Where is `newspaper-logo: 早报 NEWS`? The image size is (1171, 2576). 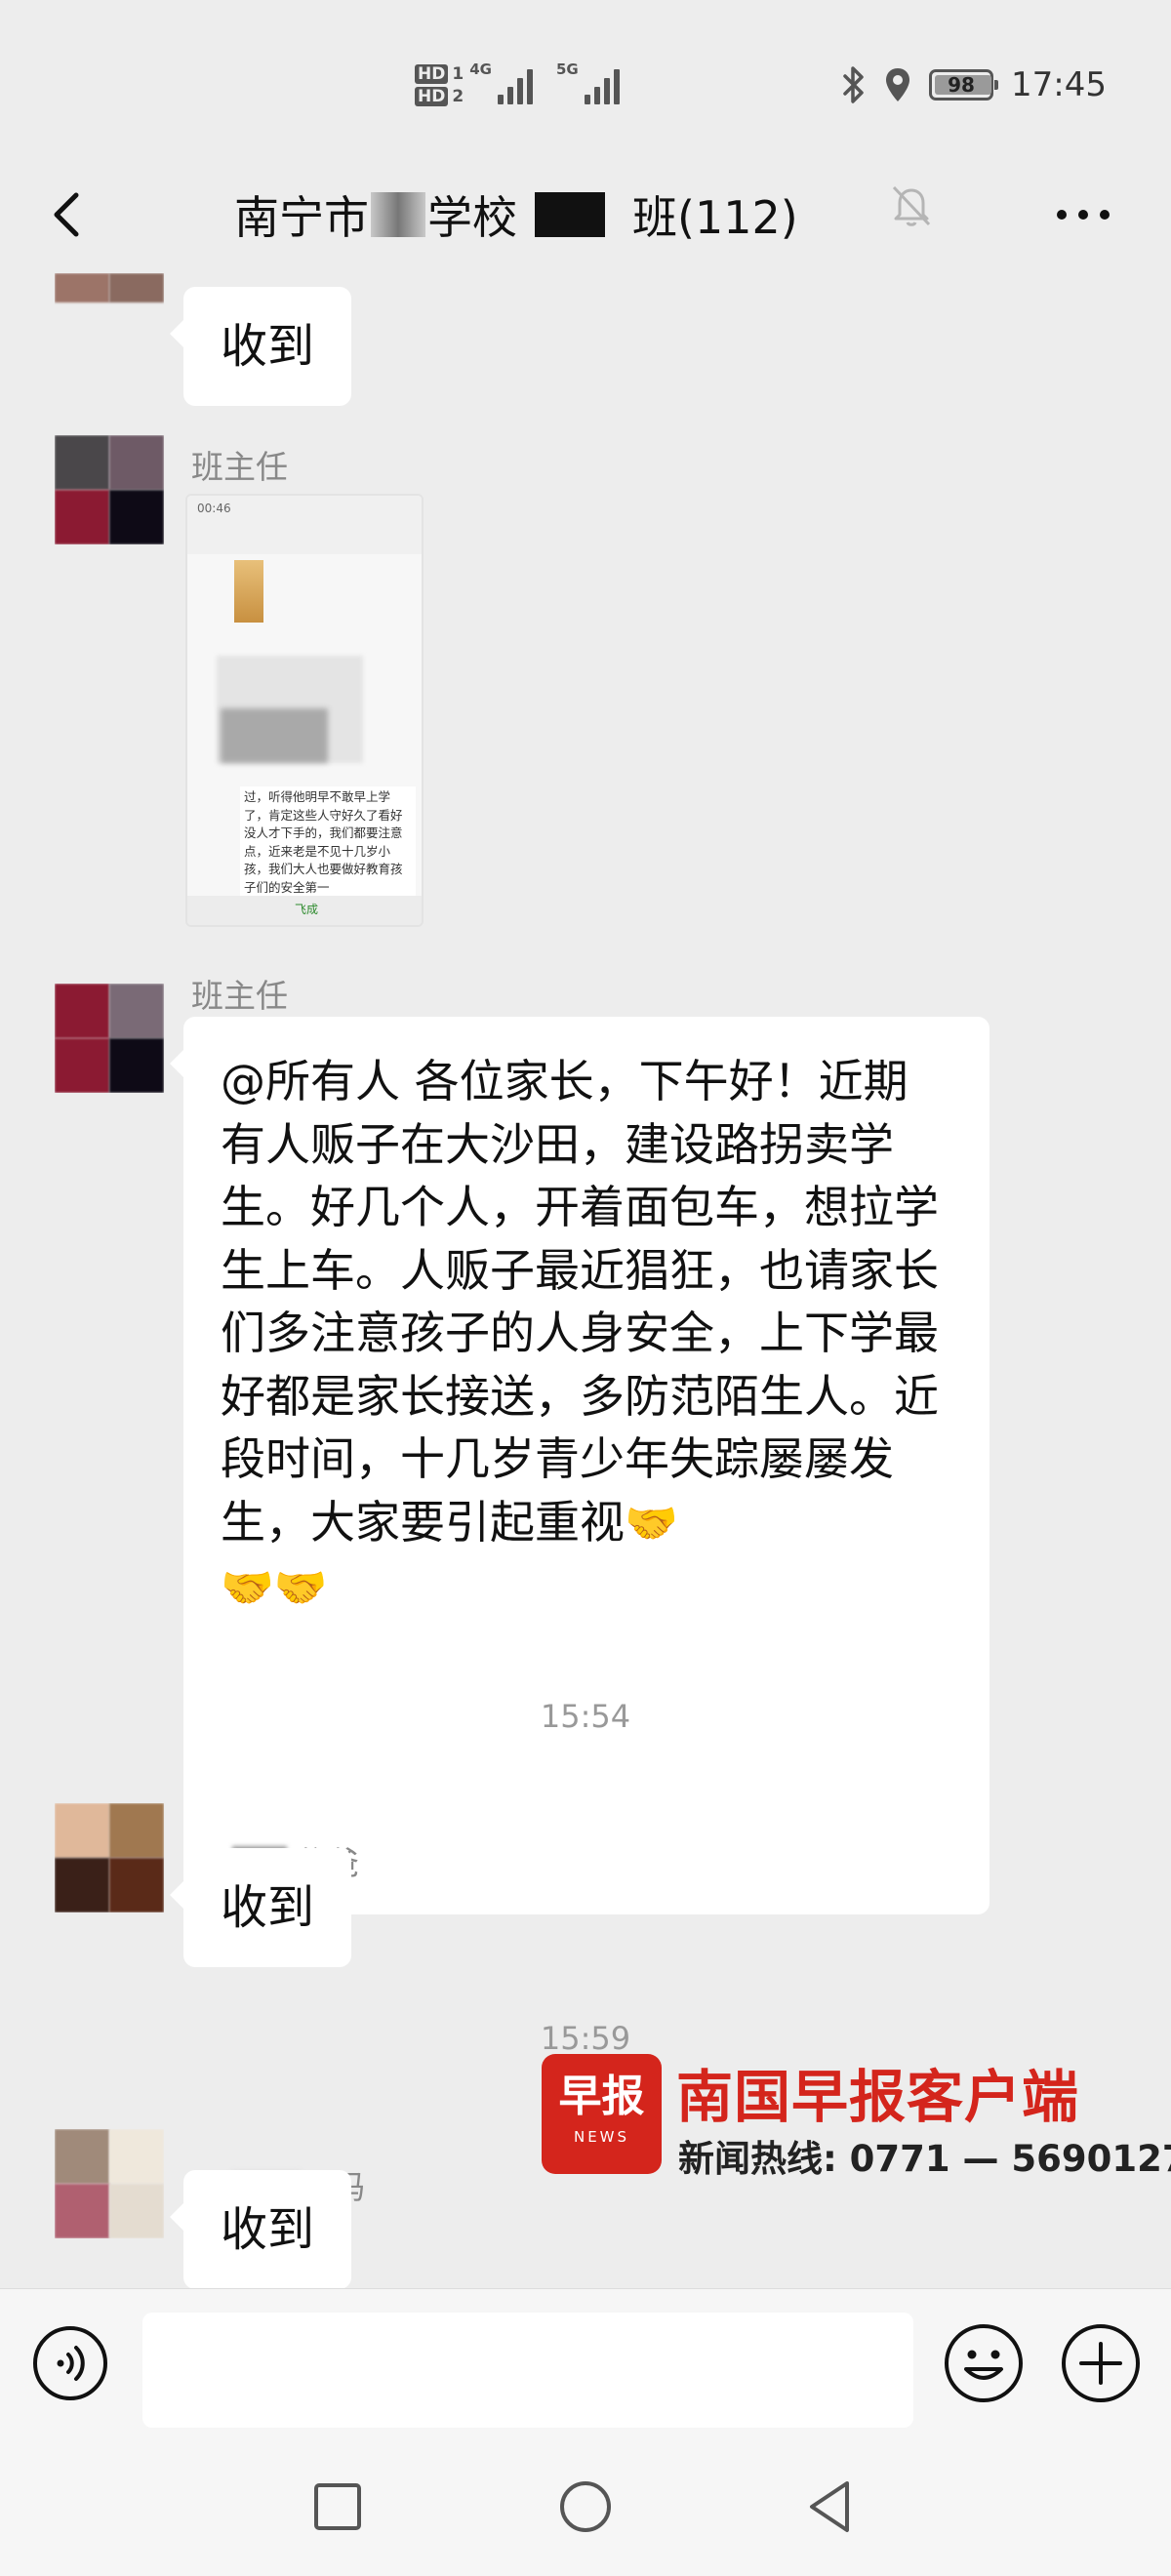
newspaper-logo: 早报 NEWS is located at coordinates (602, 2114).